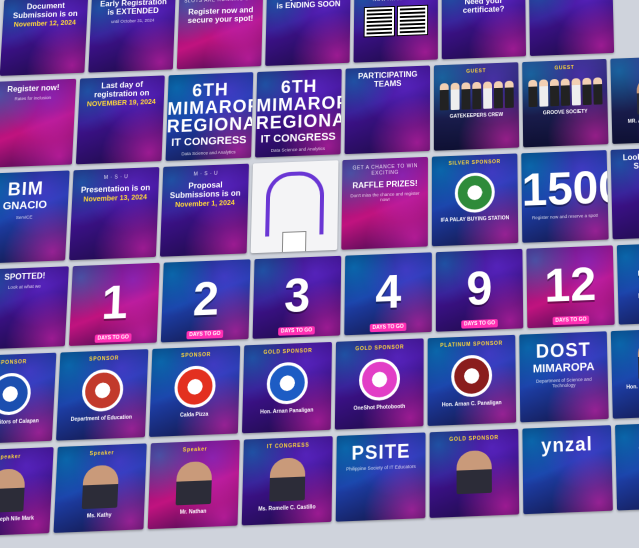  Describe the element at coordinates (379, 408) in the screenshot. I see `sponsor-name: OneShot Photobooth` at that location.